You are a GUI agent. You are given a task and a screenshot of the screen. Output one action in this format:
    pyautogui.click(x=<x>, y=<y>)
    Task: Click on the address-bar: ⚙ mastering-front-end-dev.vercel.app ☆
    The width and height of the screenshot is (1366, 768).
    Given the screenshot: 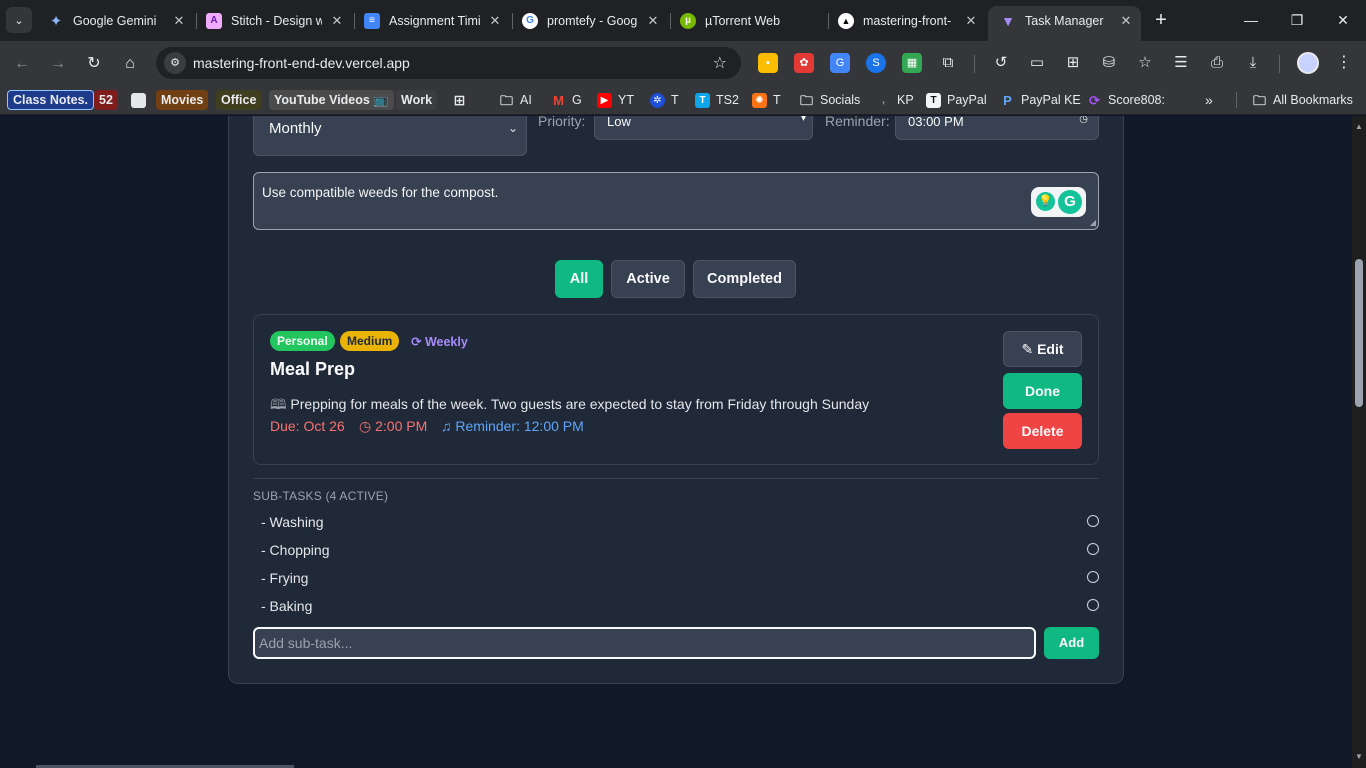 What is the action you would take?
    pyautogui.click(x=448, y=63)
    